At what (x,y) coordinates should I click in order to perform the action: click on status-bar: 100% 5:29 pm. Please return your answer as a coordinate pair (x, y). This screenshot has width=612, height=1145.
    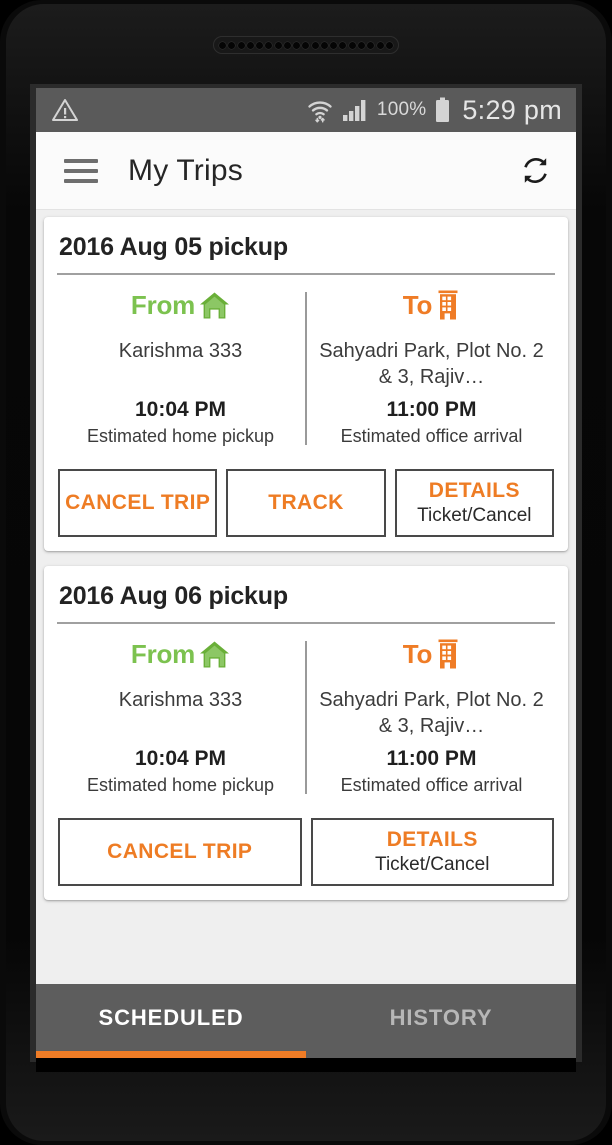
    Looking at the image, I should click on (306, 110).